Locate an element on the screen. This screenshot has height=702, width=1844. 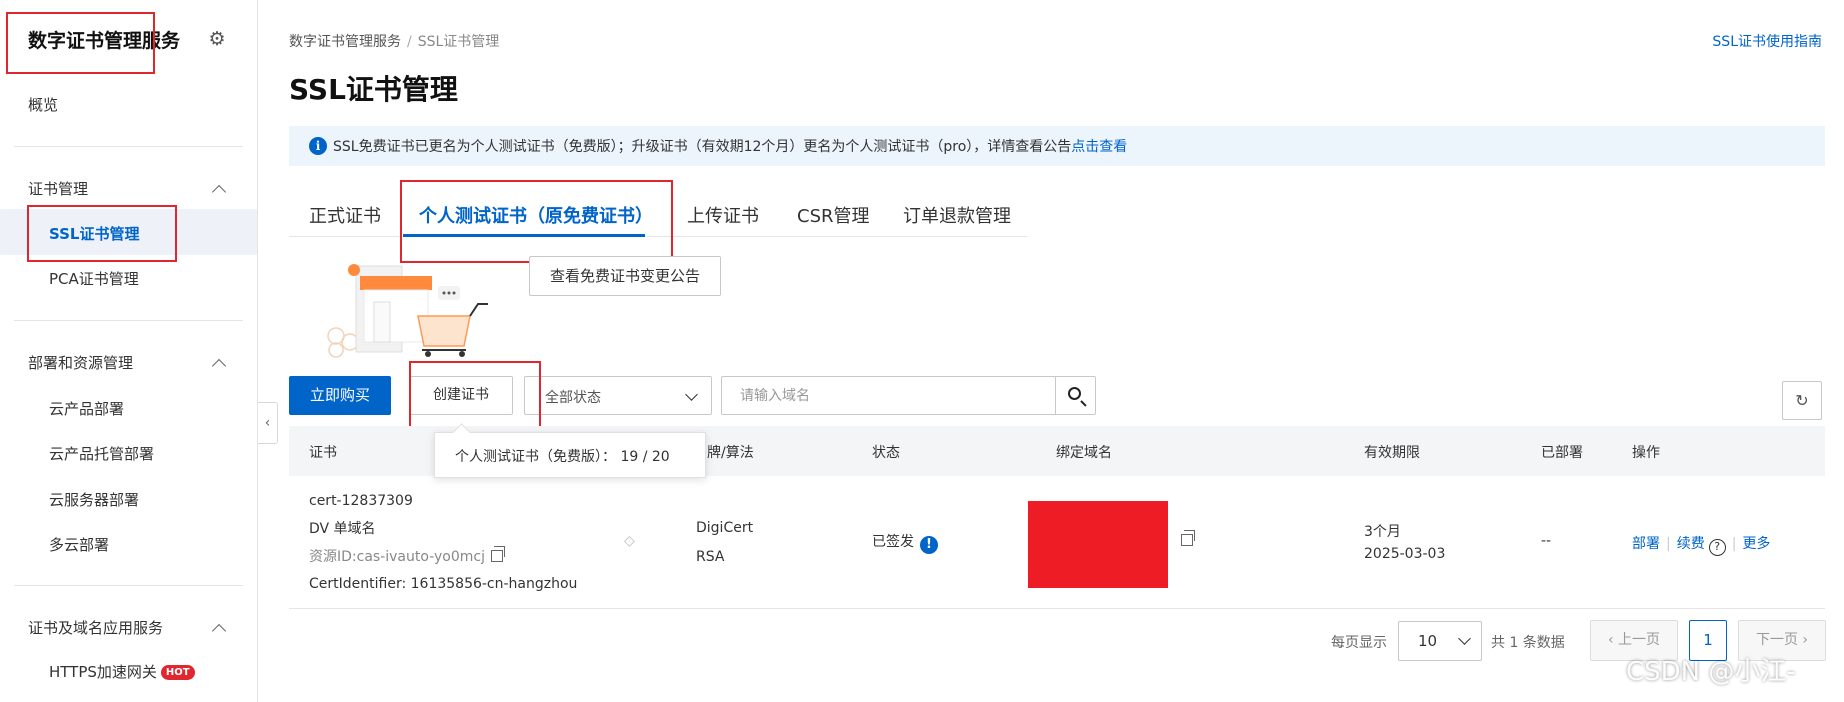
help-icon: ? is located at coordinates (1717, 547).